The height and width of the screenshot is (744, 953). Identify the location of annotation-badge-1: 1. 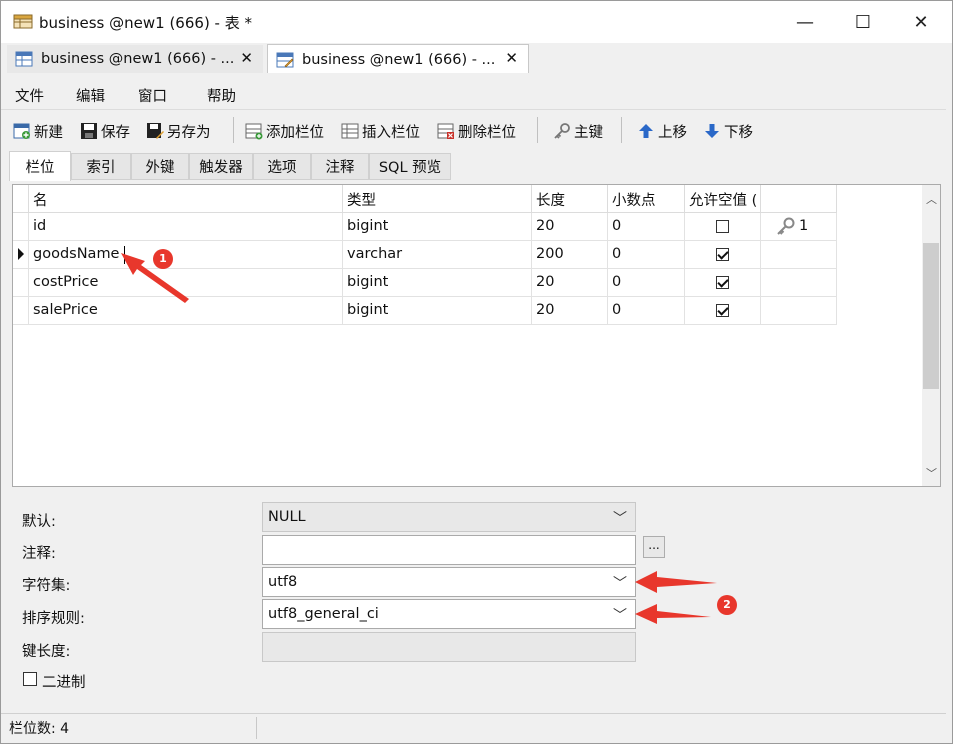
(163, 259).